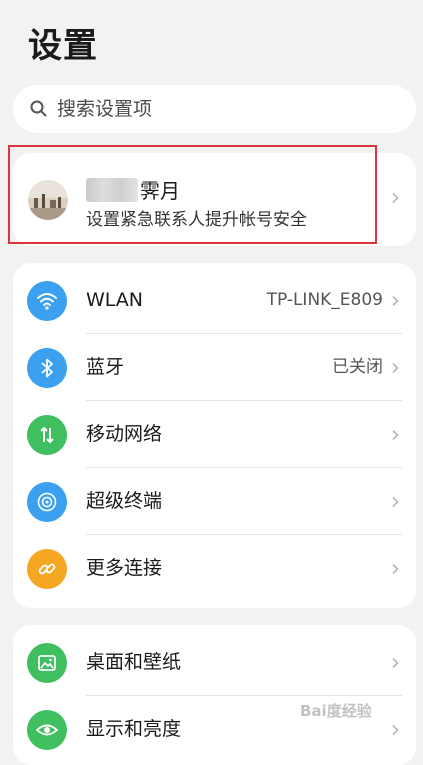 Image resolution: width=423 pixels, height=765 pixels. Describe the element at coordinates (124, 434) in the screenshot. I see `settings-item-label: 移动网络` at that location.